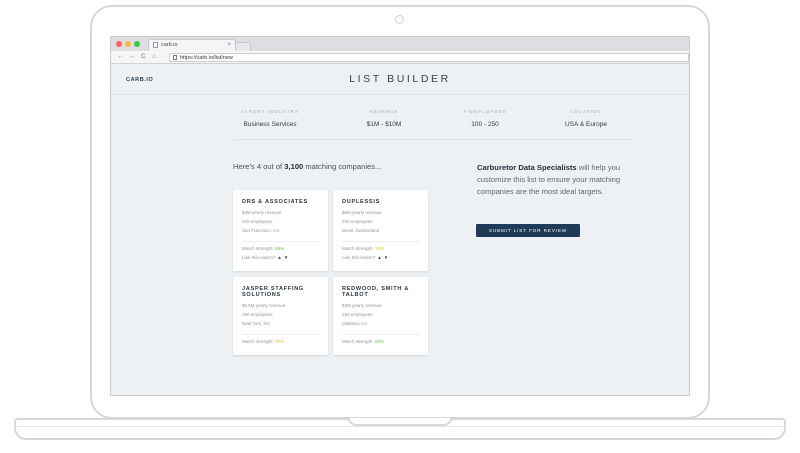 The height and width of the screenshot is (453, 800). What do you see at coordinates (379, 248) in the screenshot?
I see `match-value: 75%` at bounding box center [379, 248].